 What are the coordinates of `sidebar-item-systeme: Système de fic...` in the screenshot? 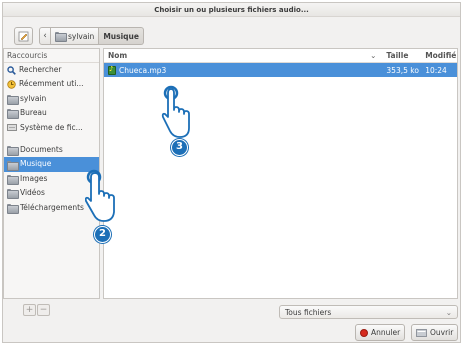 It's located at (51, 128).